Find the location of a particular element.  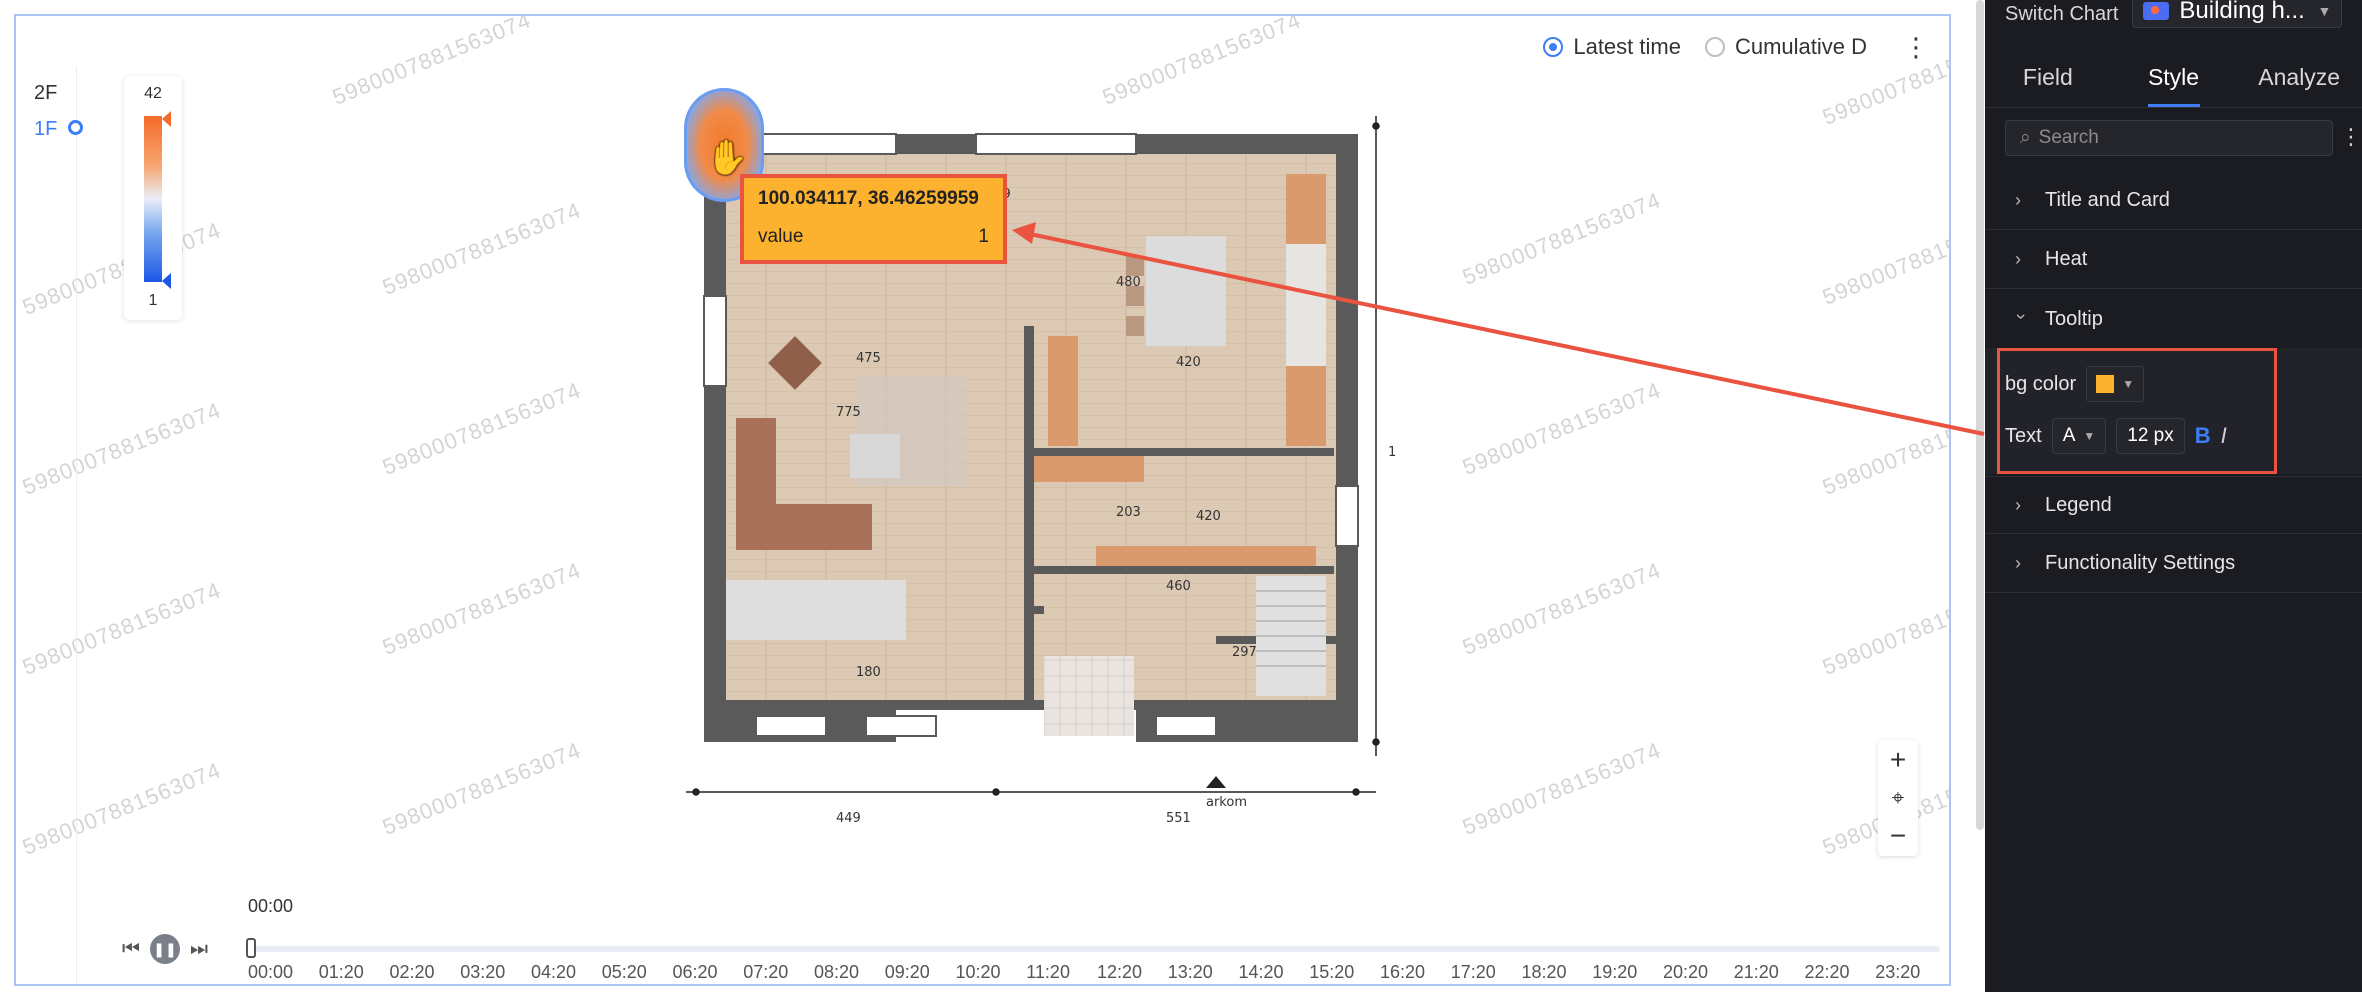

skip-back-icon: ⏮ is located at coordinates (131, 949).